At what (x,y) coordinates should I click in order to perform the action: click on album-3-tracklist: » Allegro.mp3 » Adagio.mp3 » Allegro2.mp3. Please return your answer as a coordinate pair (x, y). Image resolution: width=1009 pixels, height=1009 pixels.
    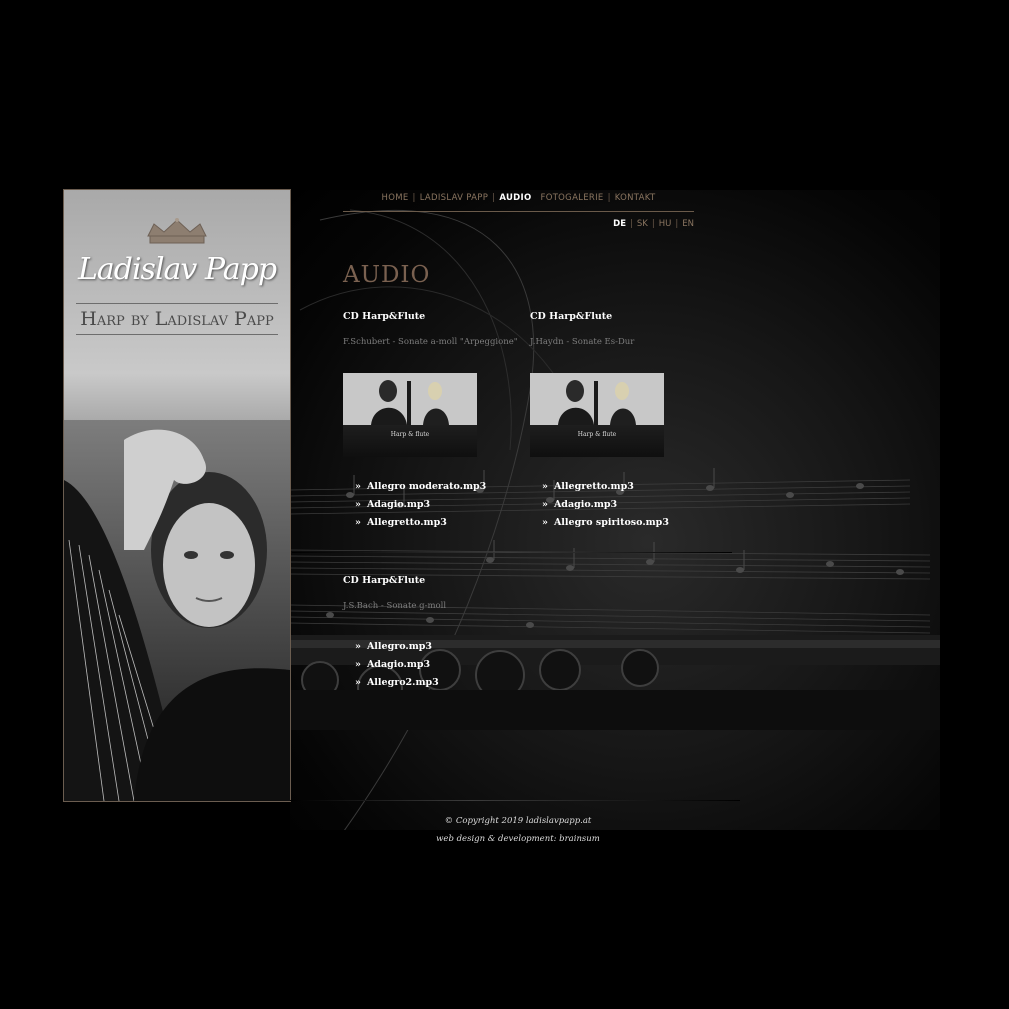
    Looking at the image, I should click on (397, 668).